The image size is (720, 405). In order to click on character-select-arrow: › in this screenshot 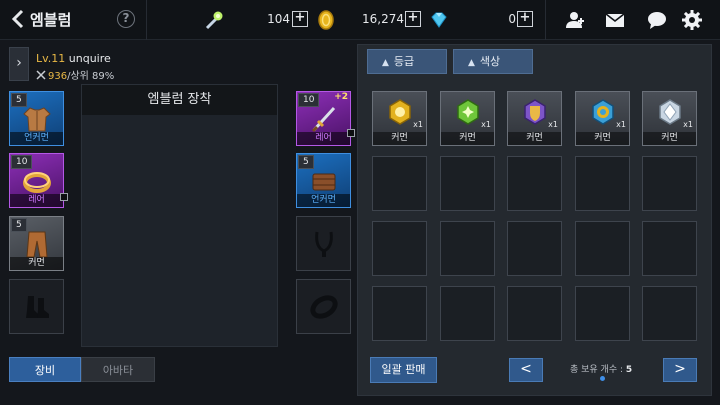, I will do `click(19, 64)`.